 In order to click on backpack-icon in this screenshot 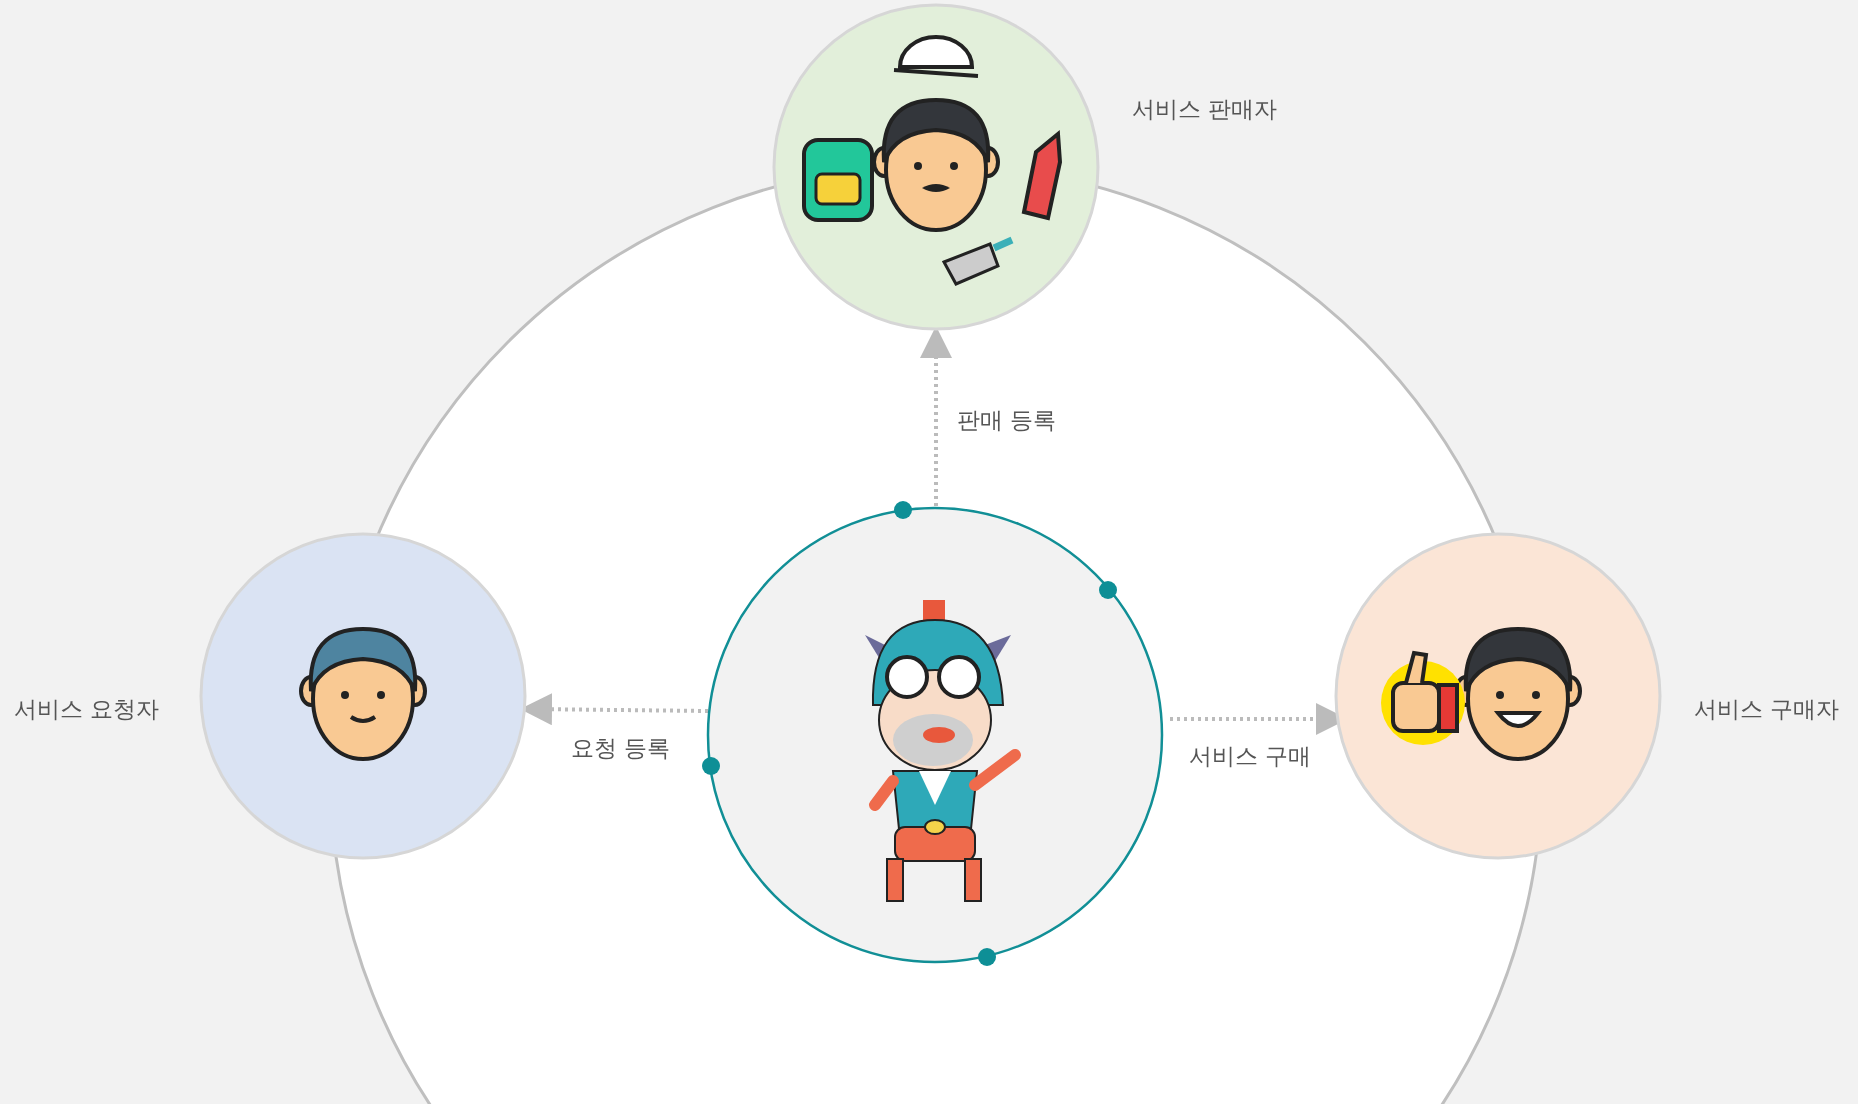, I will do `click(838, 180)`.